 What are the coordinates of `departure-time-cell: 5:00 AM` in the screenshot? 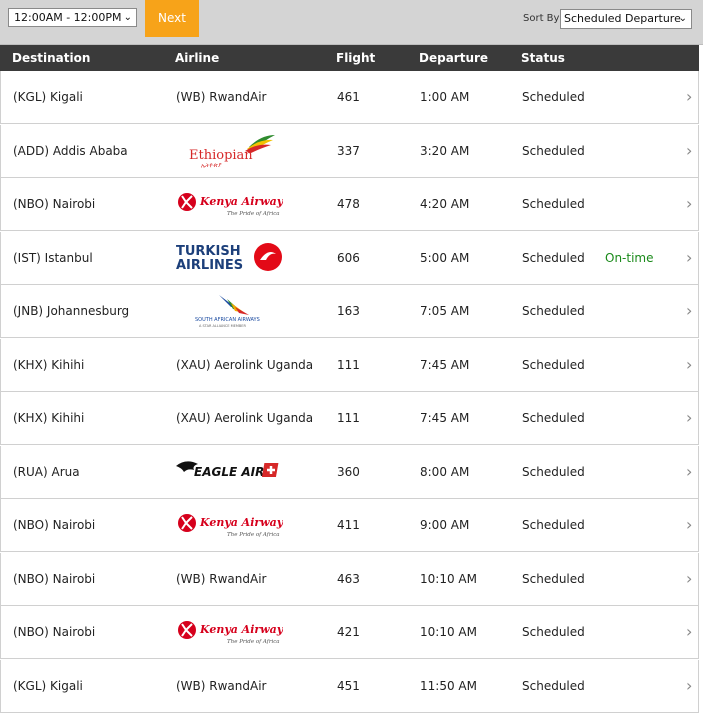 It's located at (445, 257).